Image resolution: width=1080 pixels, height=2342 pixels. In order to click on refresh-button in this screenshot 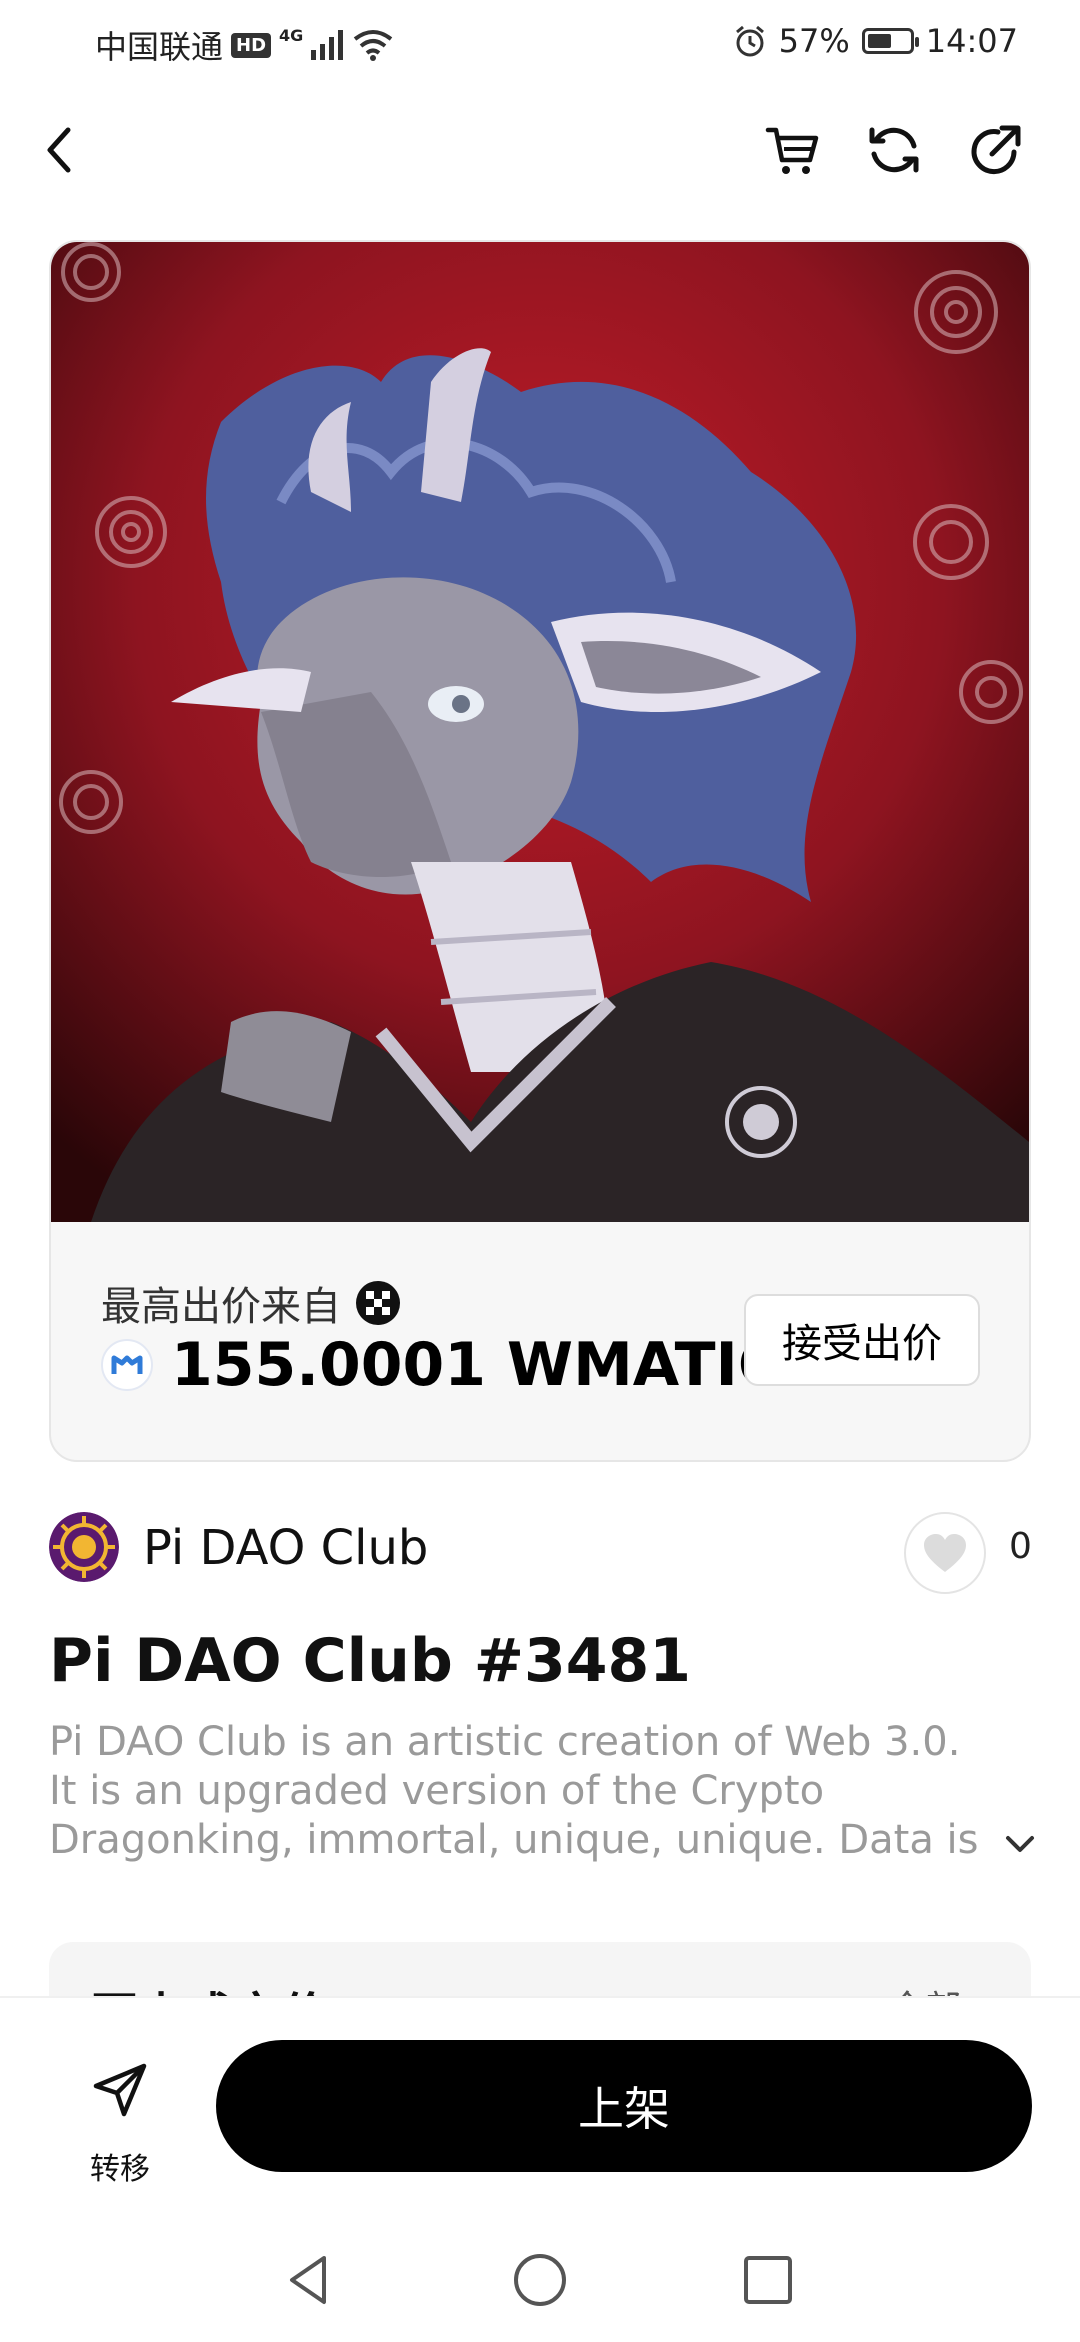, I will do `click(894, 150)`.